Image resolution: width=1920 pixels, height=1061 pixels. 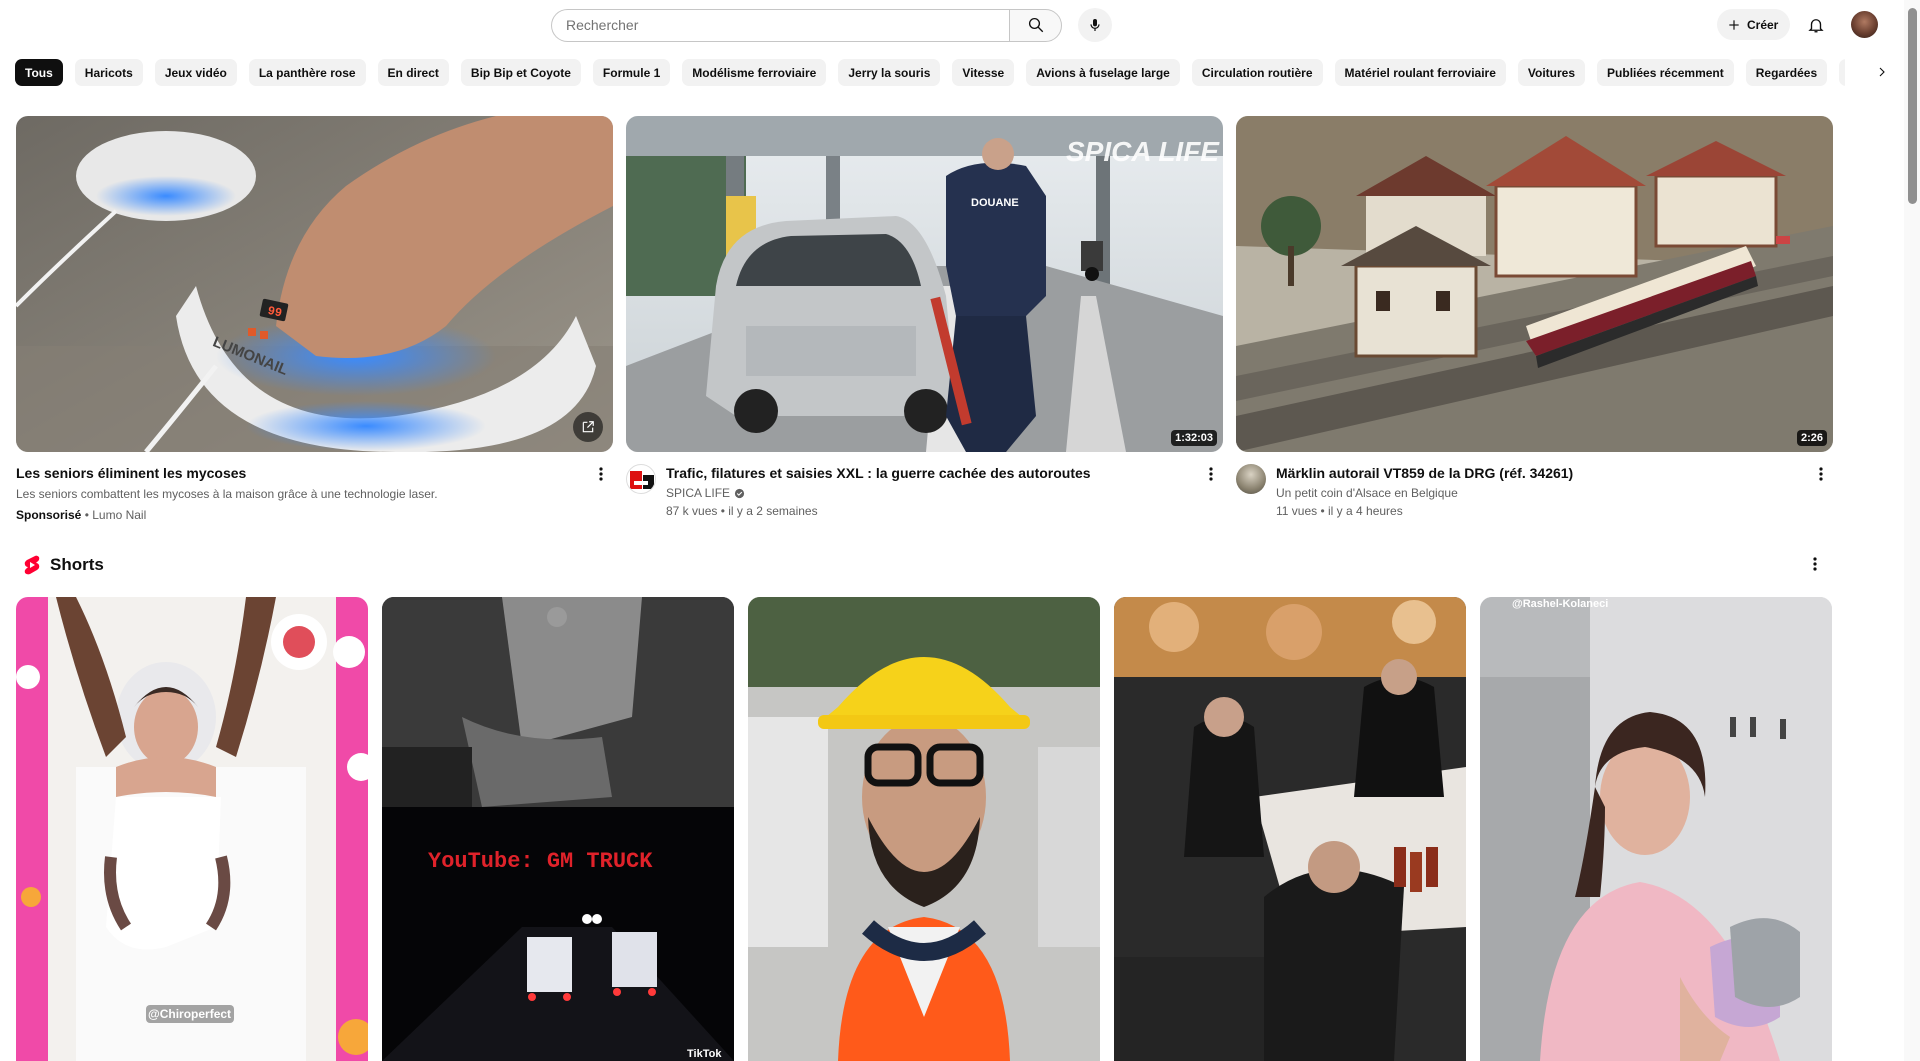 I want to click on filter-chip: Matériel roulant ferroviaire, so click(x=1420, y=72).